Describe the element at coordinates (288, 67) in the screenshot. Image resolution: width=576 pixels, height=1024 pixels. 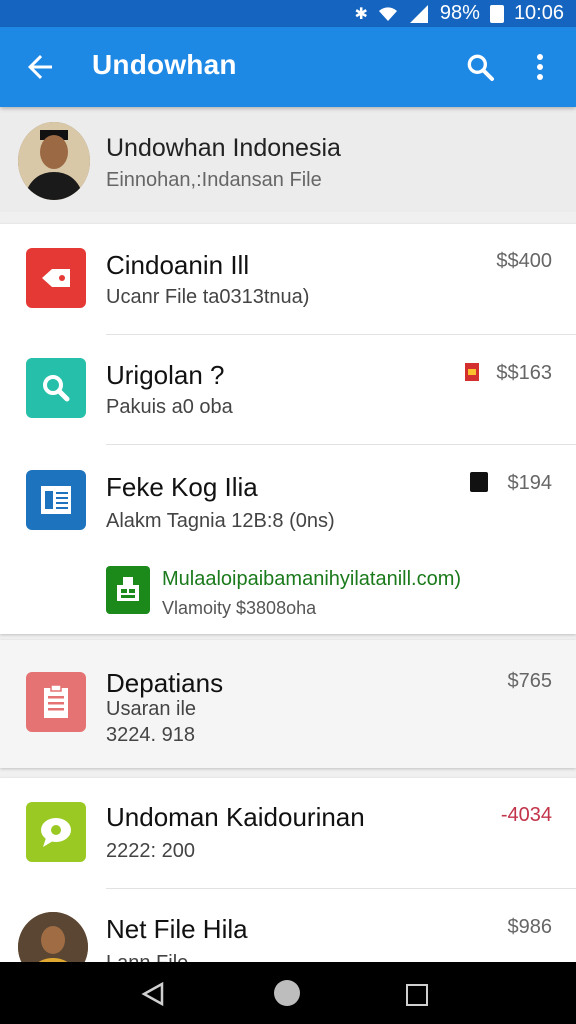
I see `app-bar: Undowhan` at that location.